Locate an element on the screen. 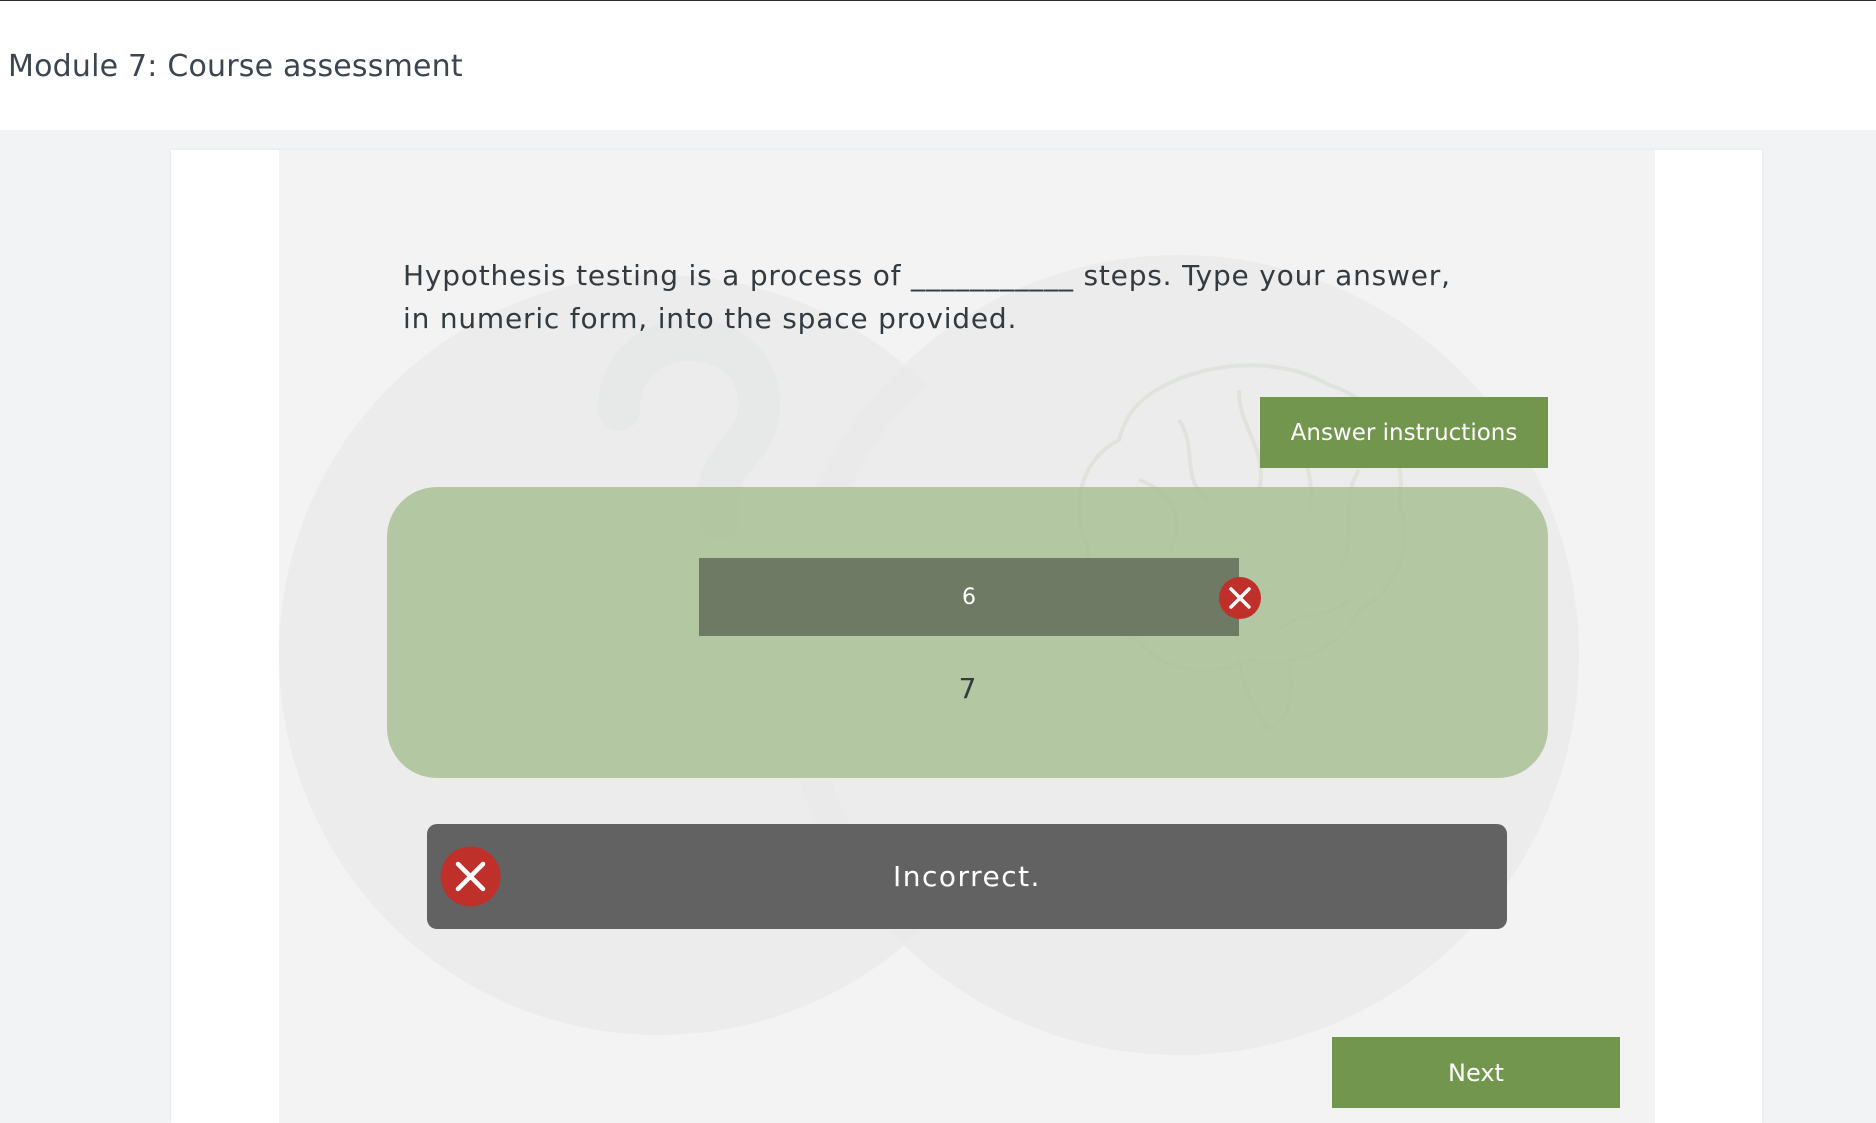  page-header: Module 7: Course assessment is located at coordinates (938, 65).